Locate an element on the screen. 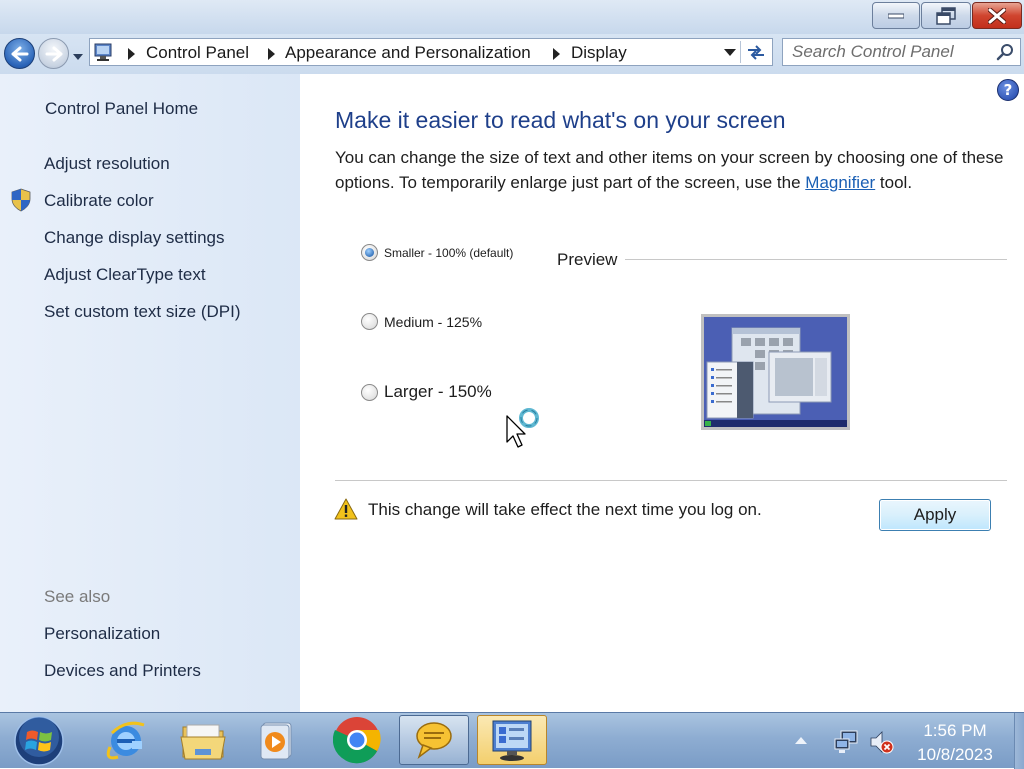  apply-button: Apply is located at coordinates (935, 515).